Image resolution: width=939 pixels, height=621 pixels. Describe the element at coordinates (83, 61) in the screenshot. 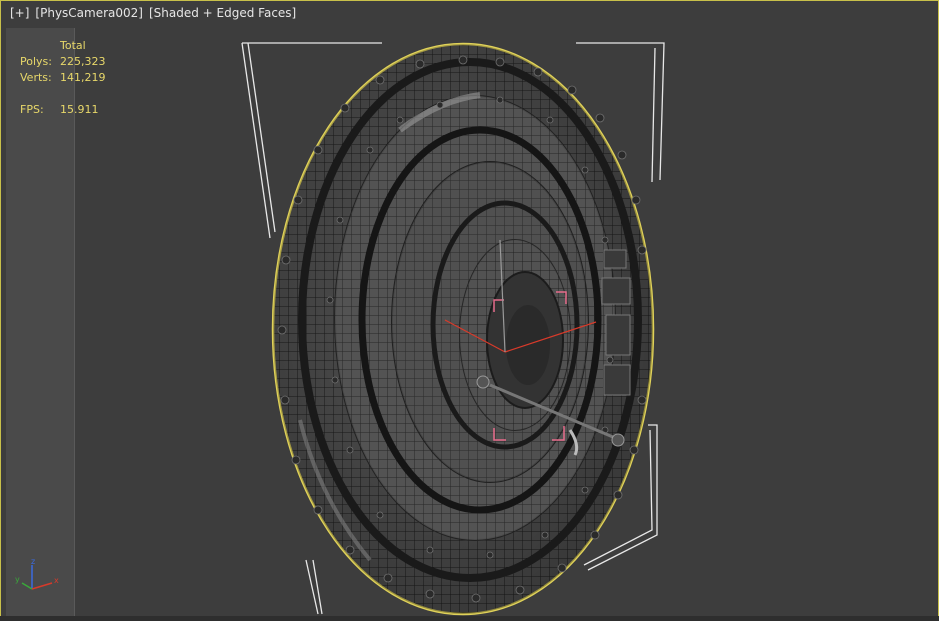

I see `polys-value: 225,323` at that location.